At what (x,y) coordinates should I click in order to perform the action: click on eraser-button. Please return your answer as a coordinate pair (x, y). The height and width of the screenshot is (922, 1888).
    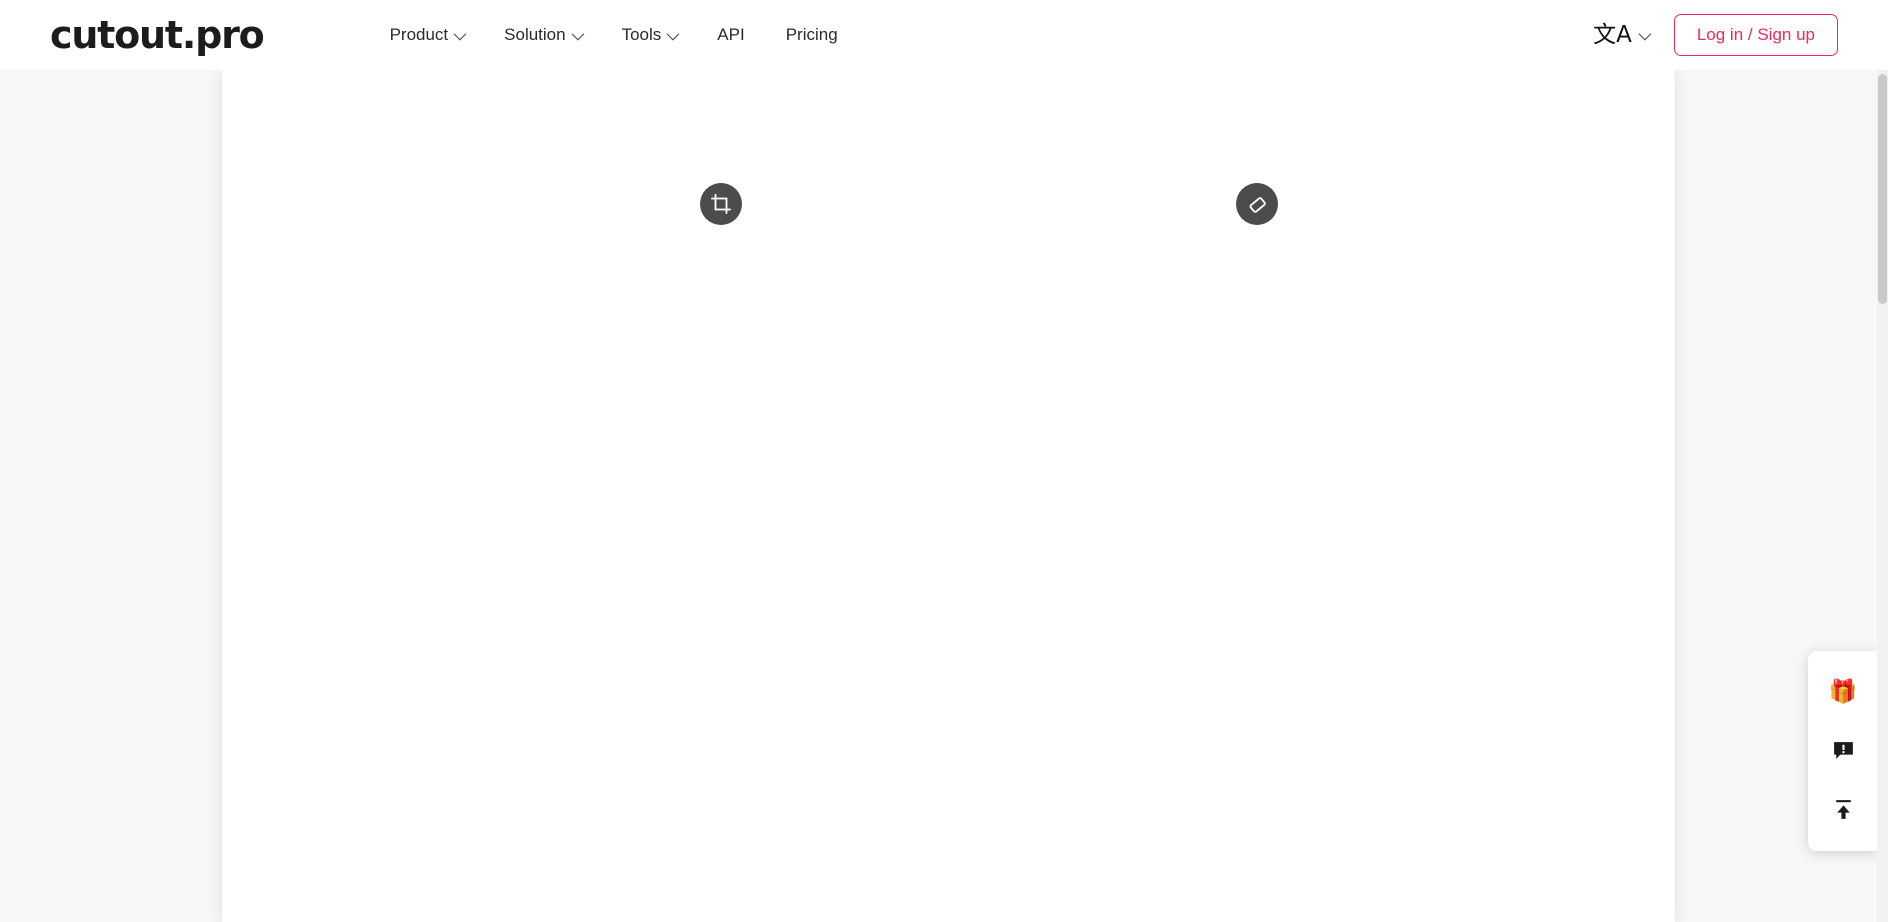
    Looking at the image, I should click on (1257, 204).